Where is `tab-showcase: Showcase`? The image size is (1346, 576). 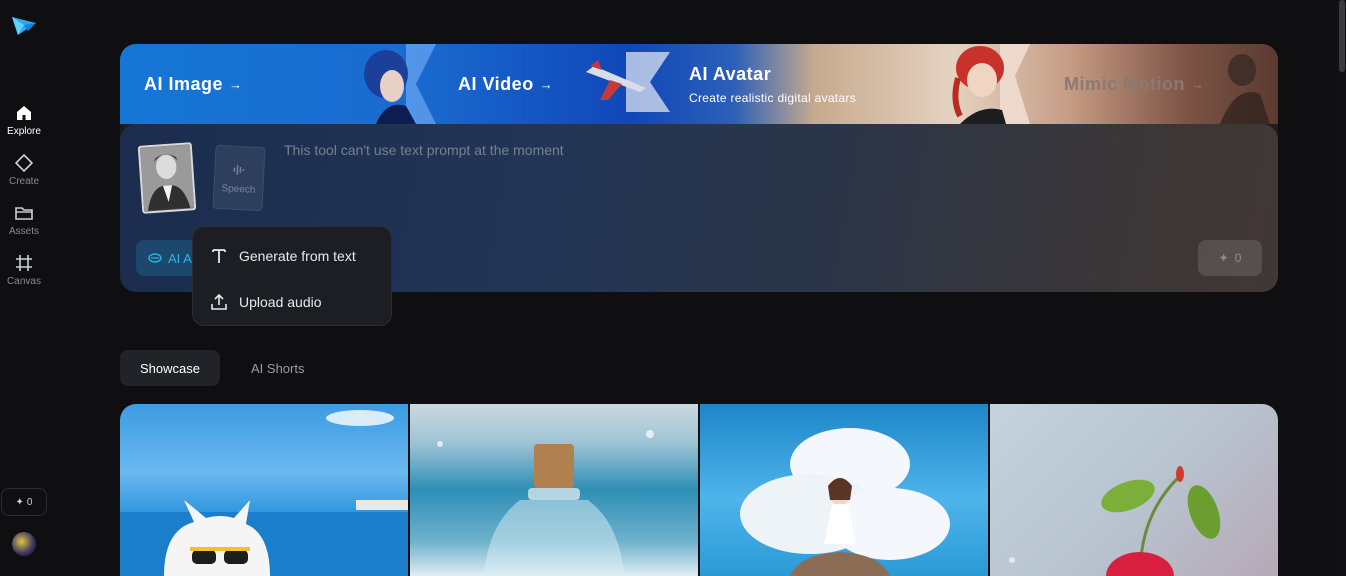
tab-showcase: Showcase is located at coordinates (170, 368).